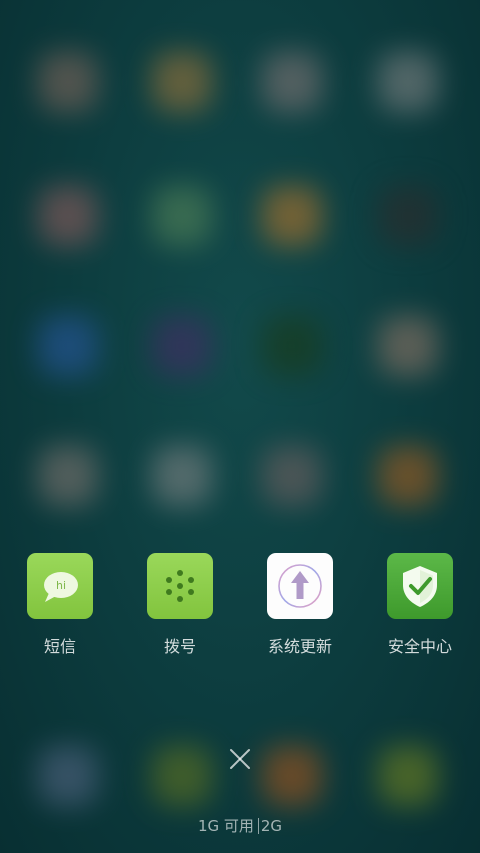  What do you see at coordinates (299, 646) in the screenshot?
I see `app-label-system-update: 系统更新` at bounding box center [299, 646].